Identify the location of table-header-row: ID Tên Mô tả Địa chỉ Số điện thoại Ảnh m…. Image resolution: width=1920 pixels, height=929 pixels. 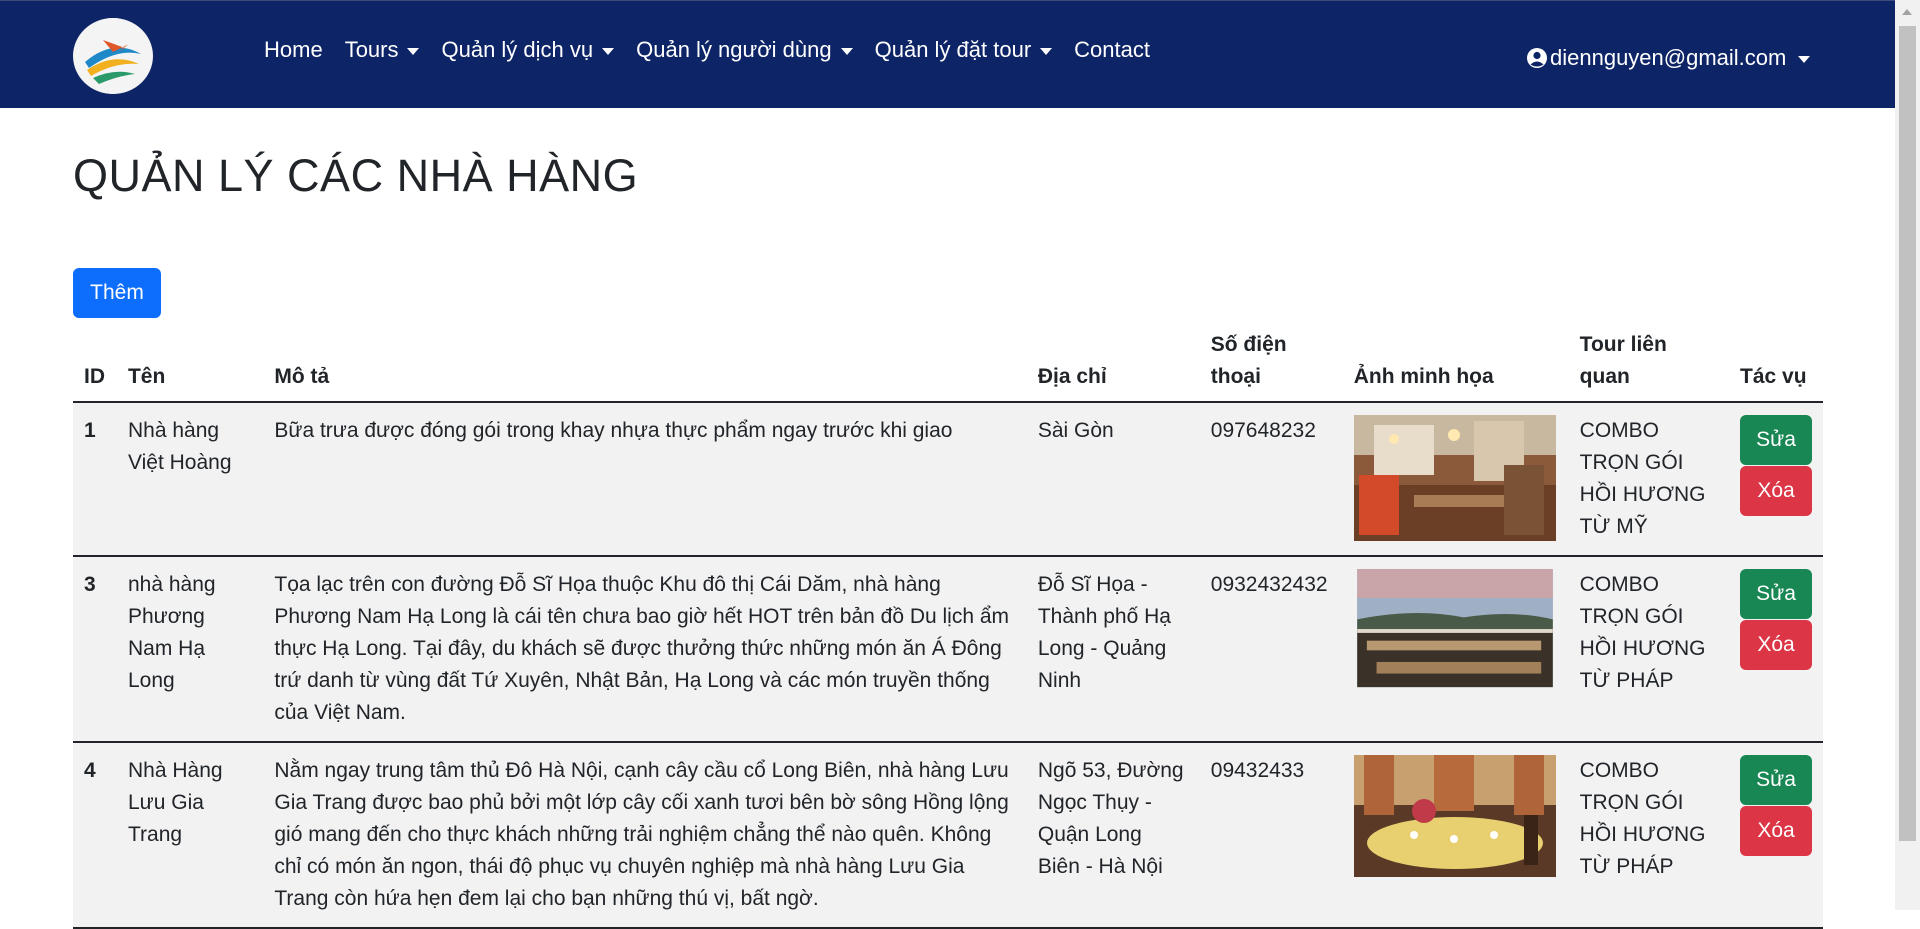
(948, 364).